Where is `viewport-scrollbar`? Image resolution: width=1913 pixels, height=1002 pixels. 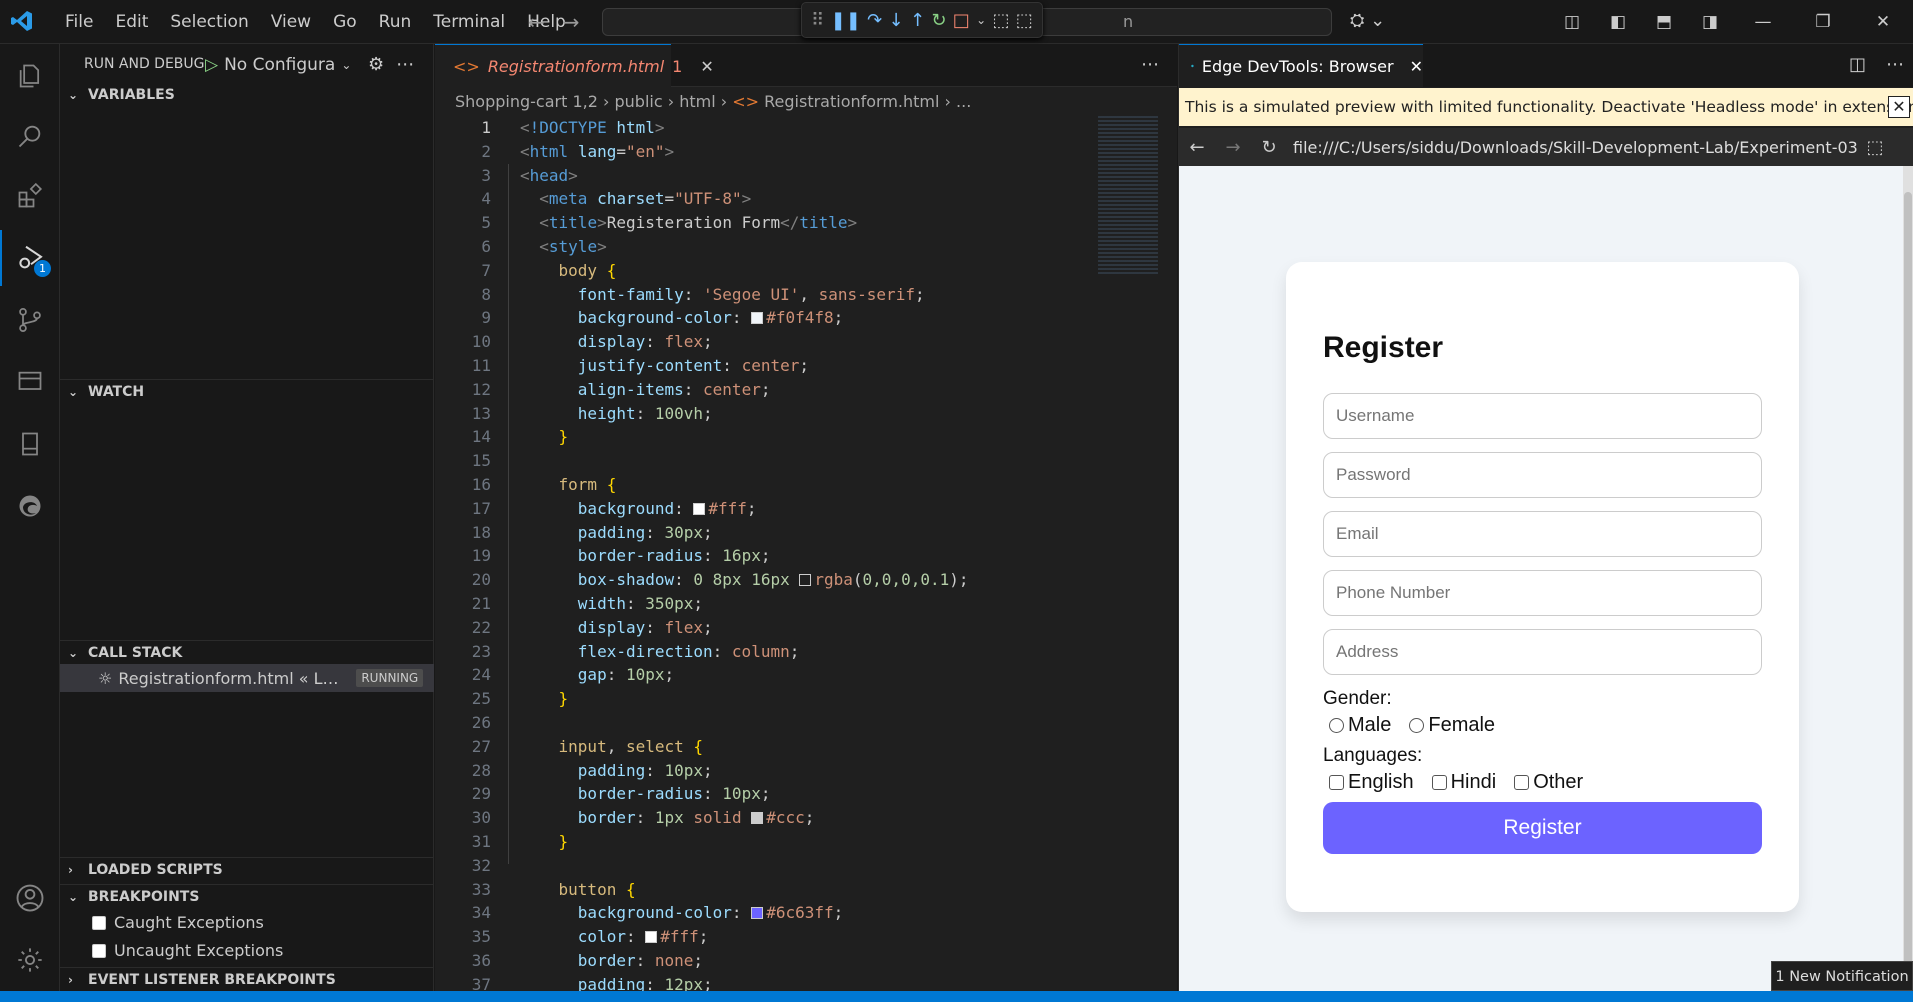 viewport-scrollbar is located at coordinates (1908, 578).